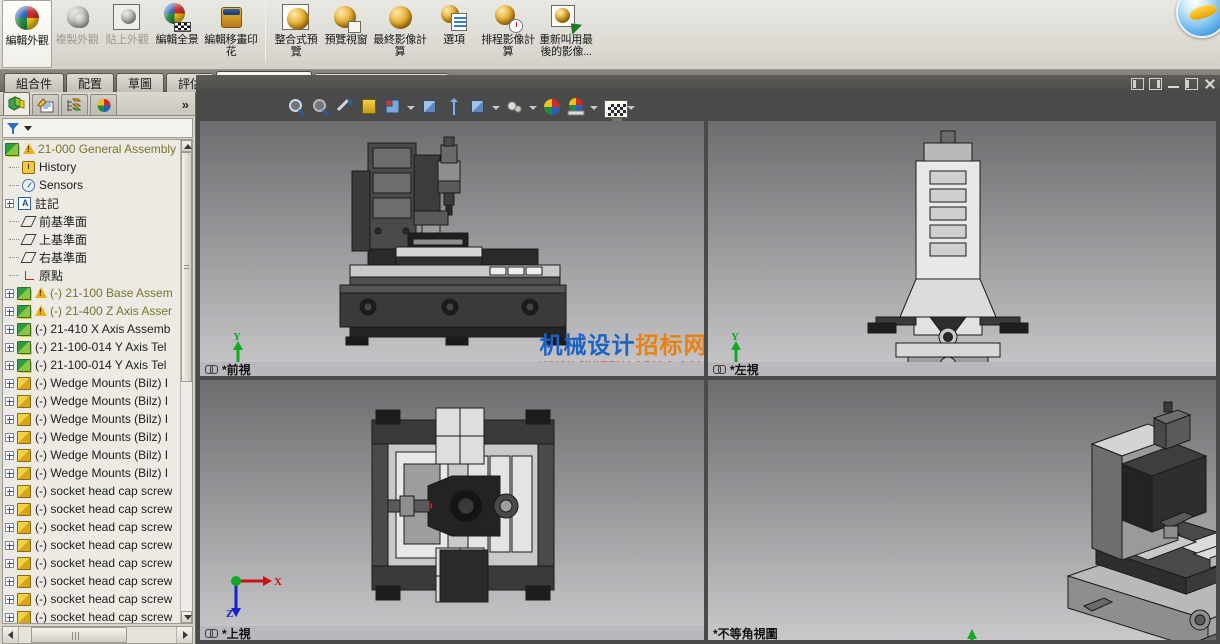 Image resolution: width=1220 pixels, height=644 pixels. What do you see at coordinates (90, 82) in the screenshot?
I see `tab-1: 配置` at bounding box center [90, 82].